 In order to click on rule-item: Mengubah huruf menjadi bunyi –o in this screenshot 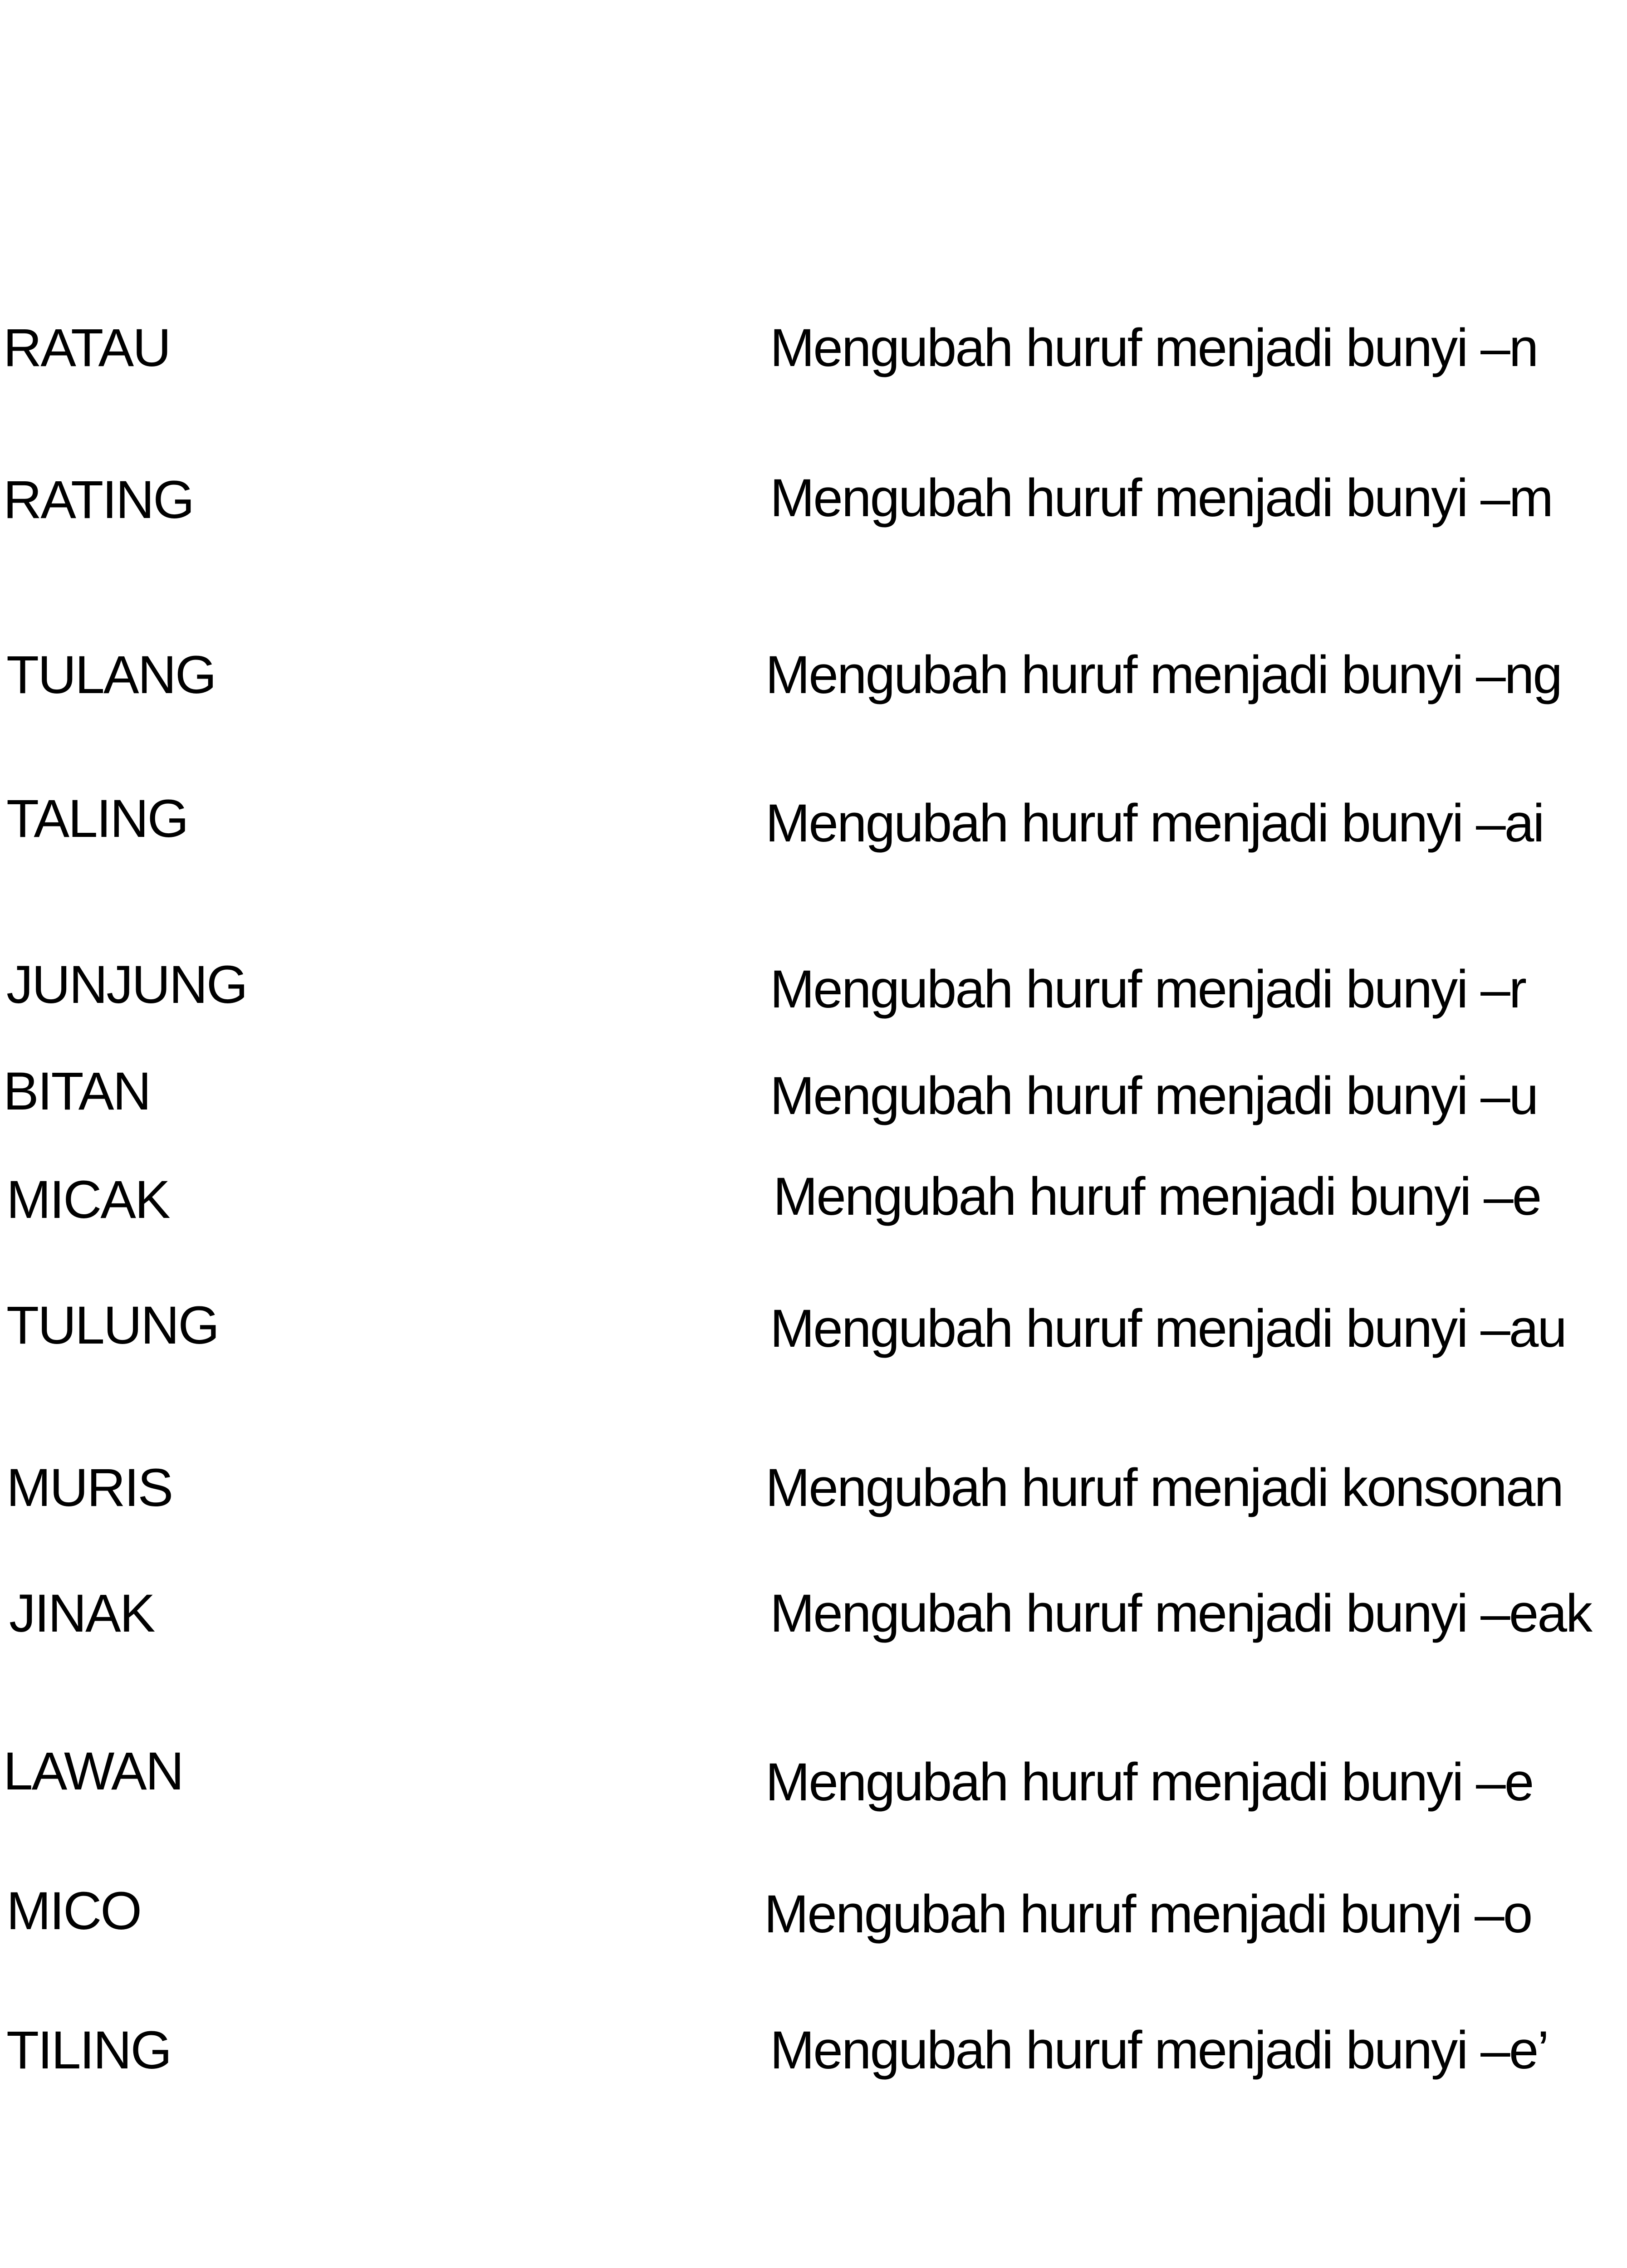, I will do `click(1148, 1914)`.